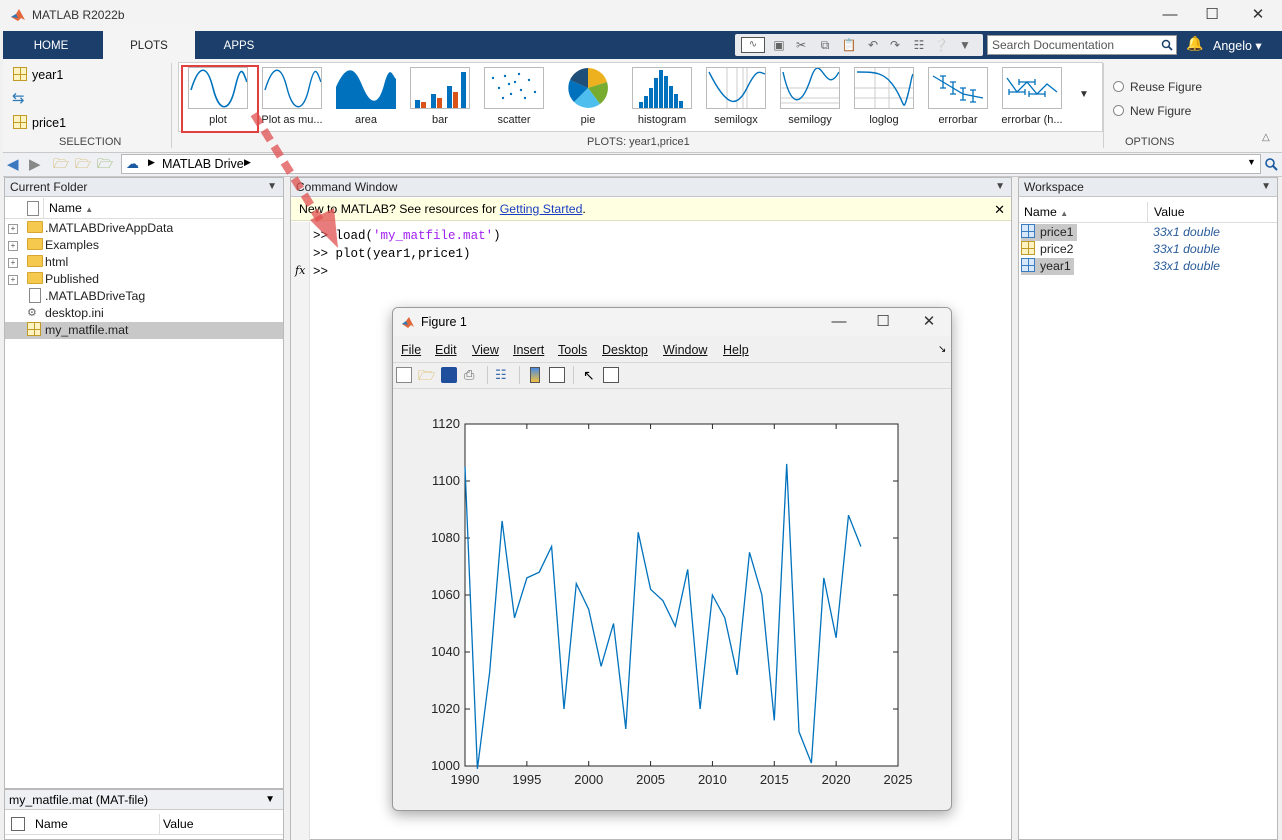 The width and height of the screenshot is (1282, 840). What do you see at coordinates (35, 164) in the screenshot?
I see `forward-arrow-icon: ▶` at bounding box center [35, 164].